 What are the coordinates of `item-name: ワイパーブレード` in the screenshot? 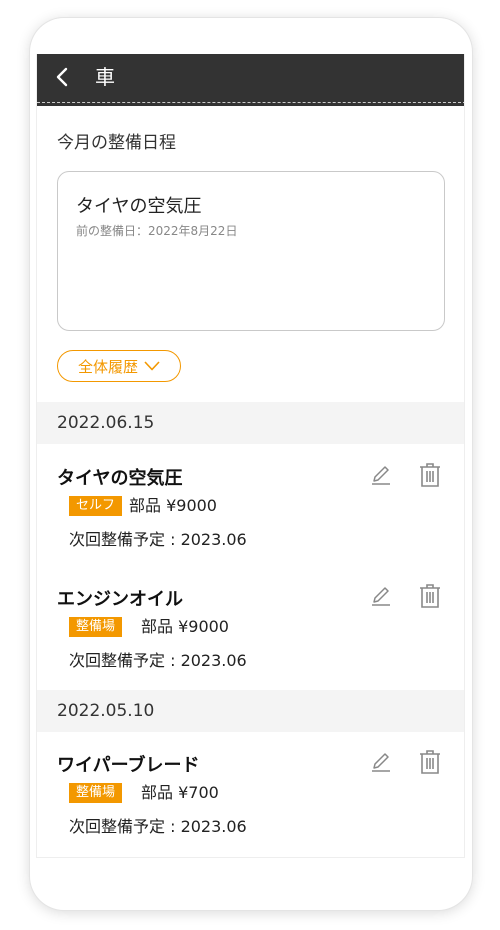 It's located at (128, 765).